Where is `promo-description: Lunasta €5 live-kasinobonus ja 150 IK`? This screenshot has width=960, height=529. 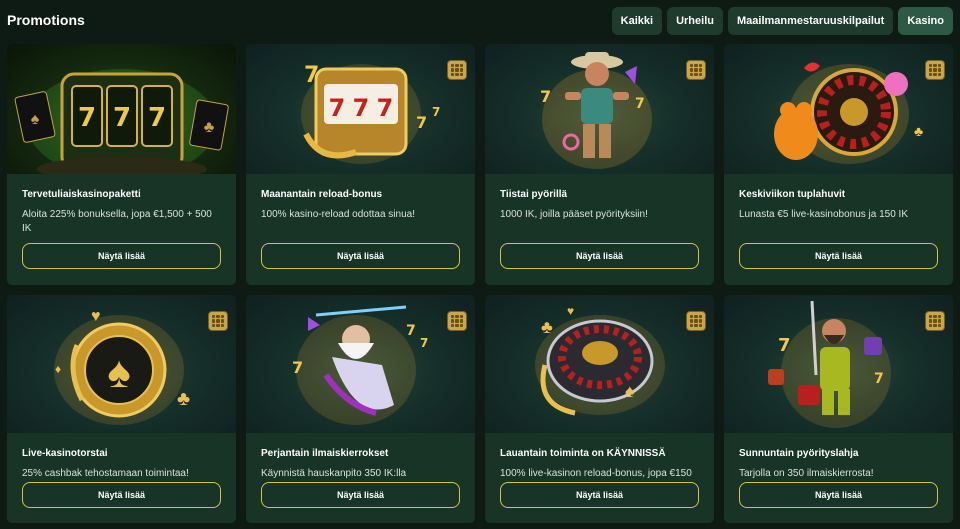 promo-description: Lunasta €5 live-kasinobonus ja 150 IK is located at coordinates (824, 214).